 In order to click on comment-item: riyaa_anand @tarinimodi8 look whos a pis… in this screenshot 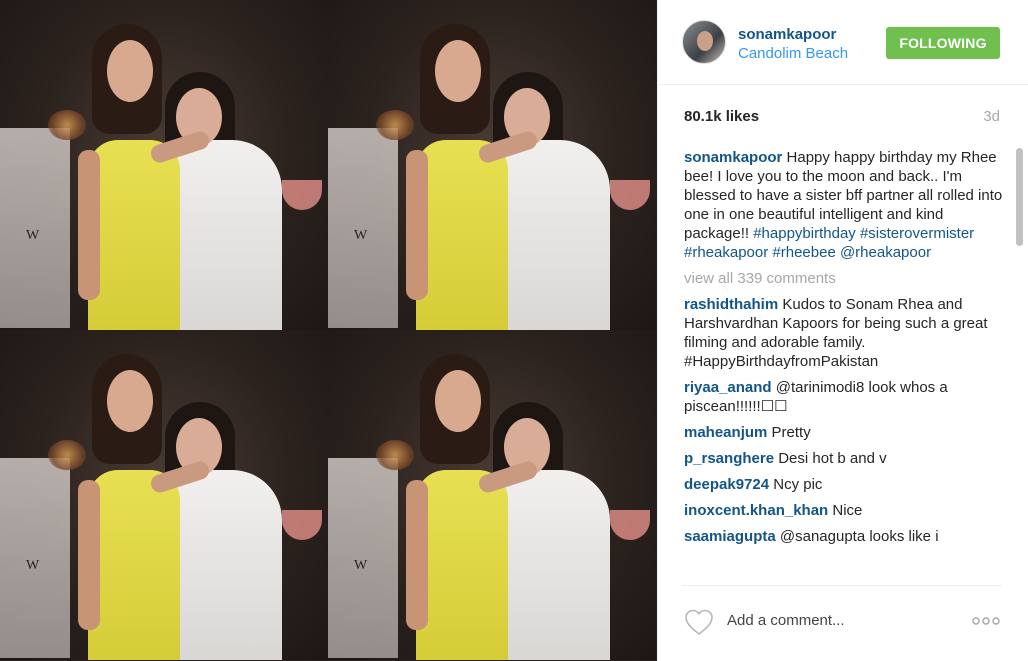, I will do `click(844, 397)`.